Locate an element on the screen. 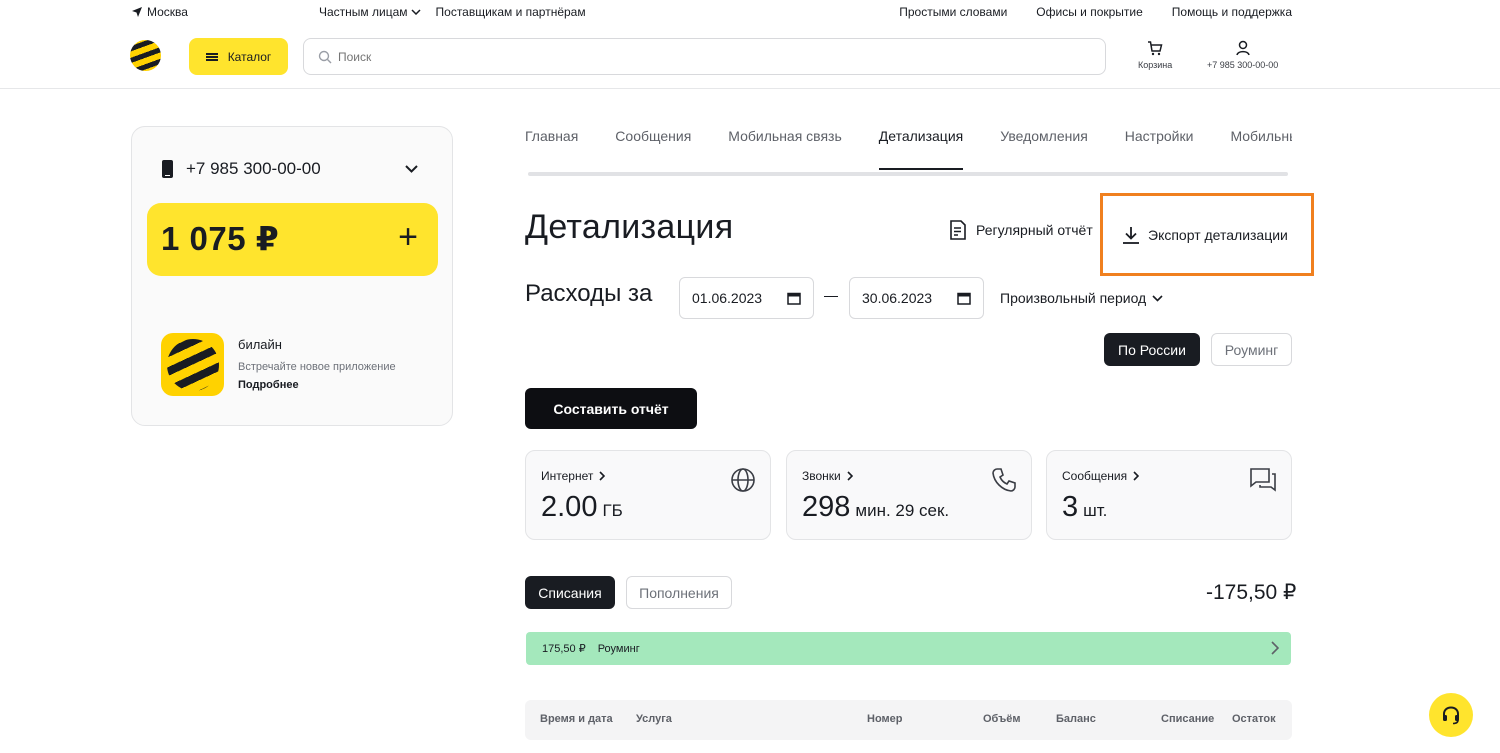  date-range-separator is located at coordinates (831, 296).